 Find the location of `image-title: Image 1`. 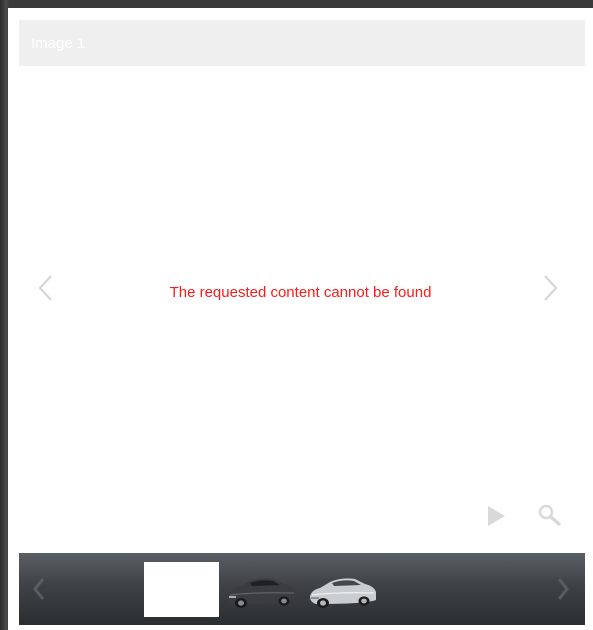

image-title: Image 1 is located at coordinates (58, 43).